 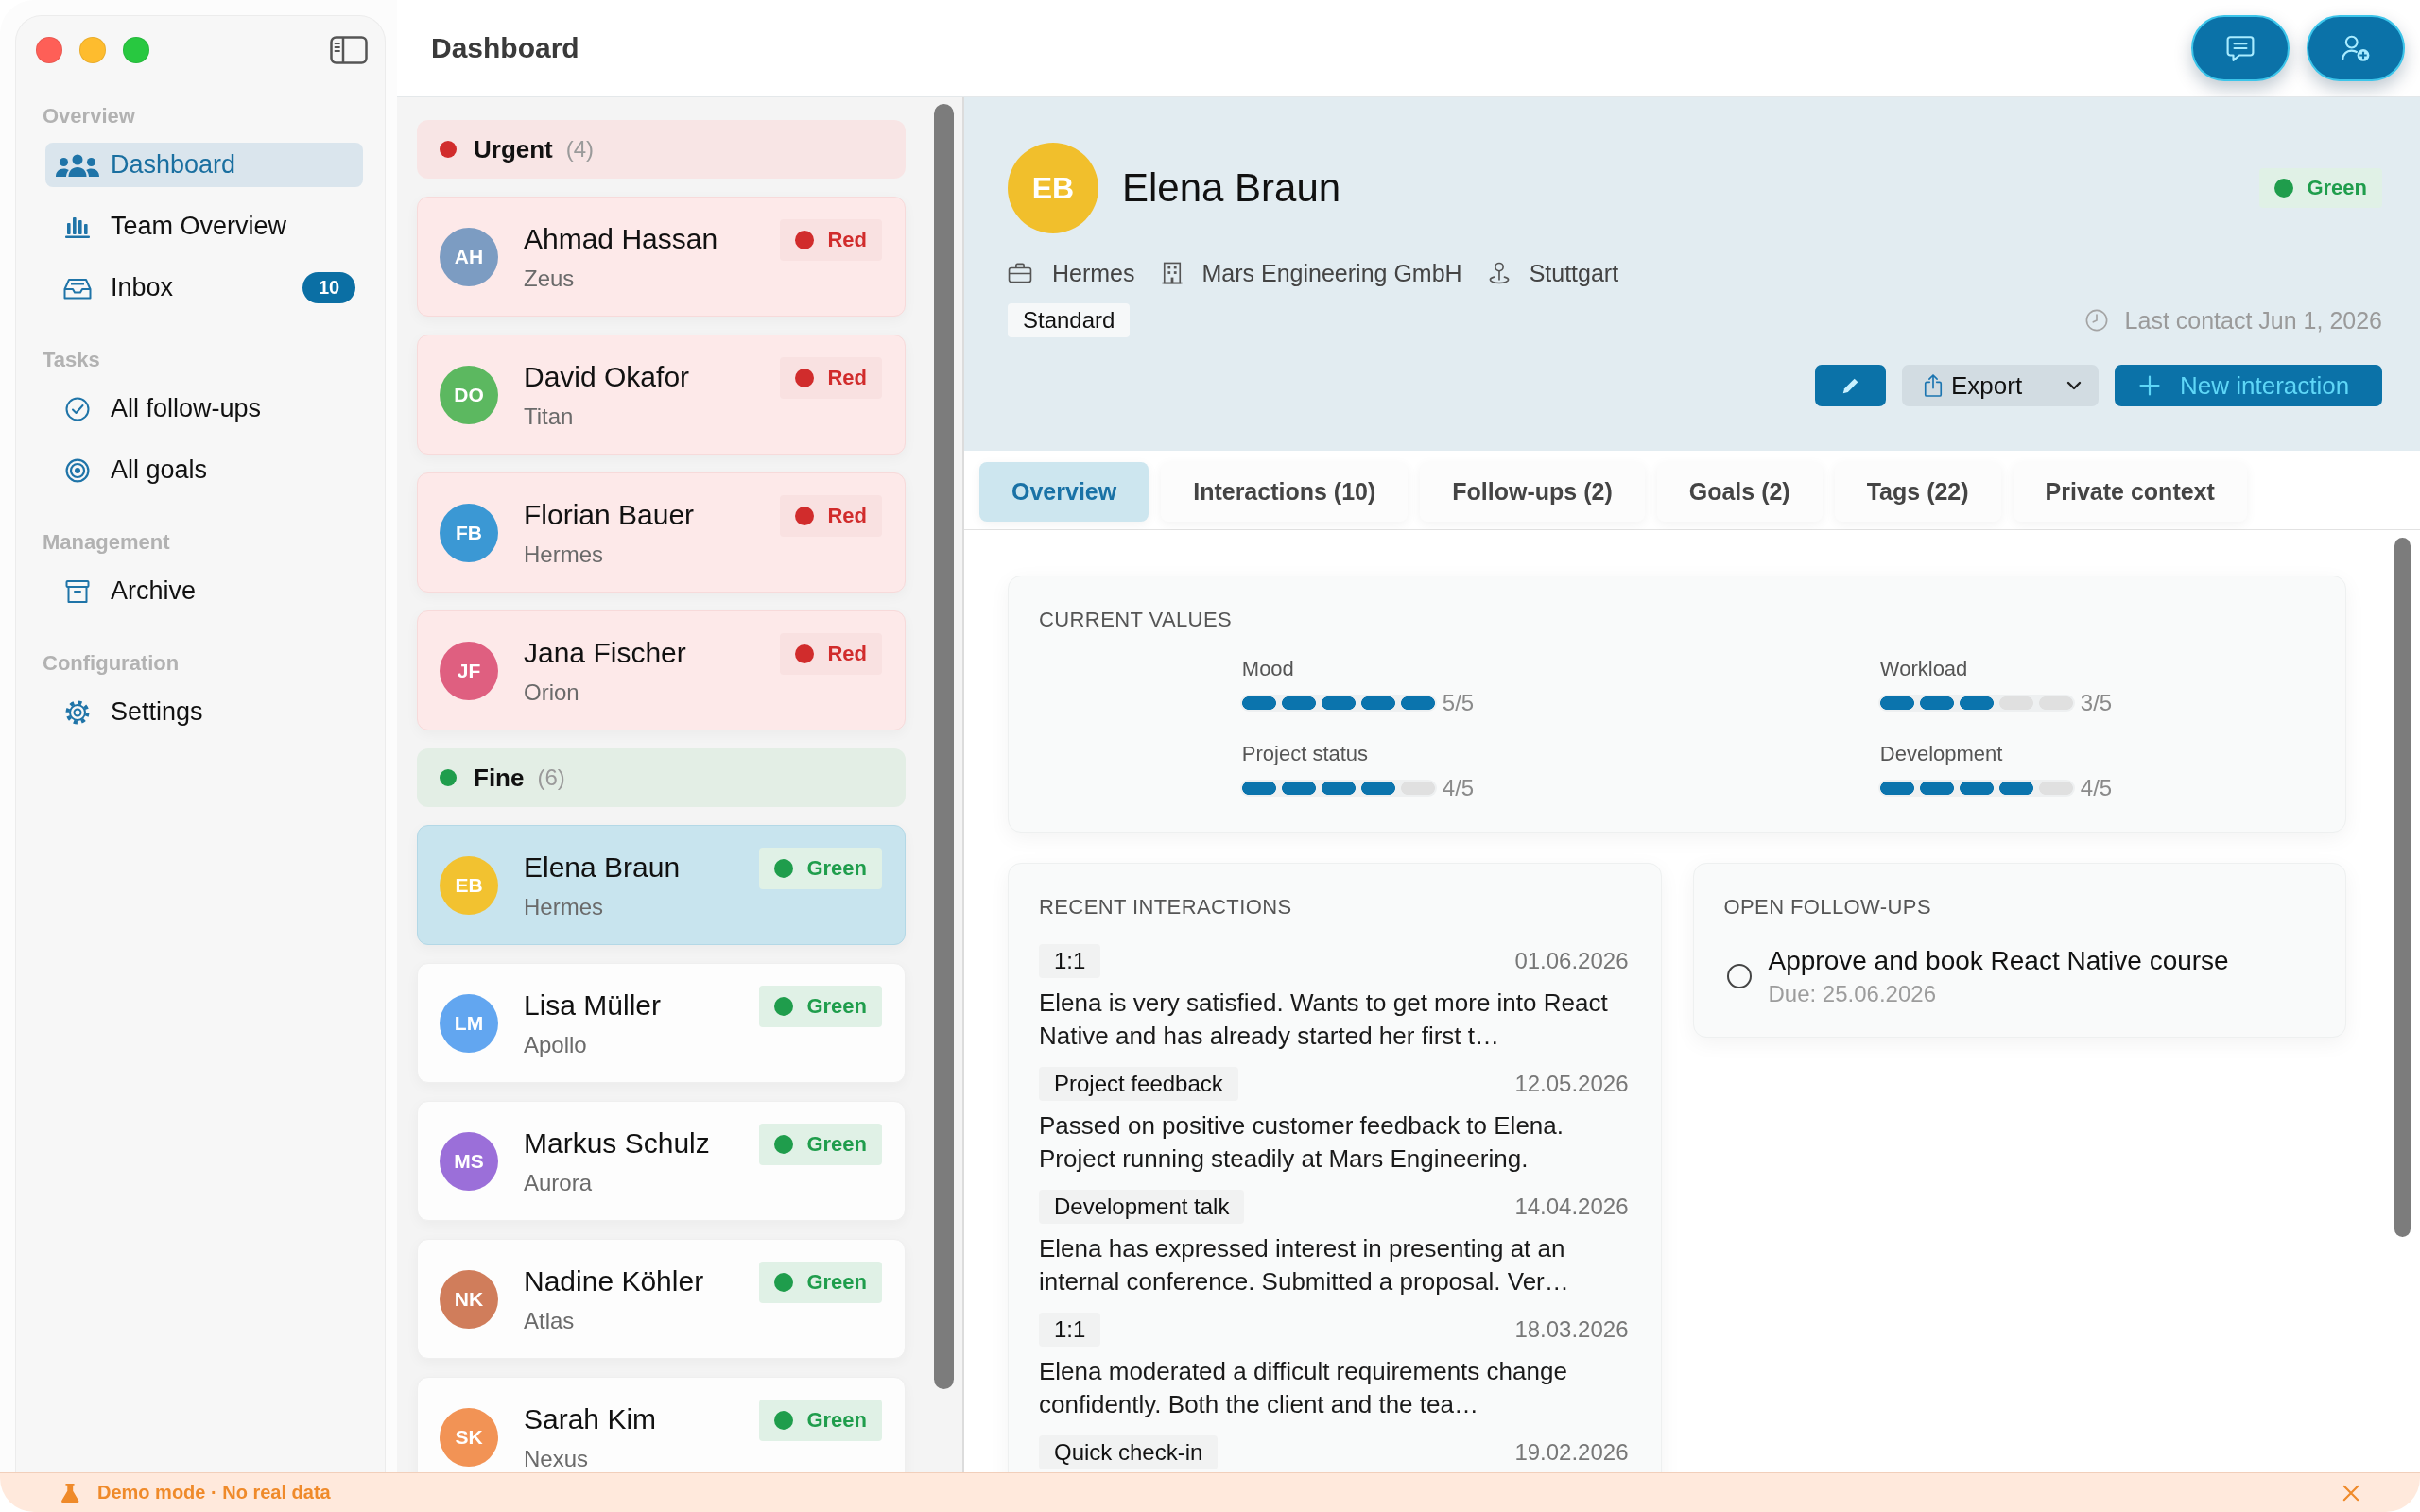 What do you see at coordinates (77, 470) in the screenshot?
I see `target-icon` at bounding box center [77, 470].